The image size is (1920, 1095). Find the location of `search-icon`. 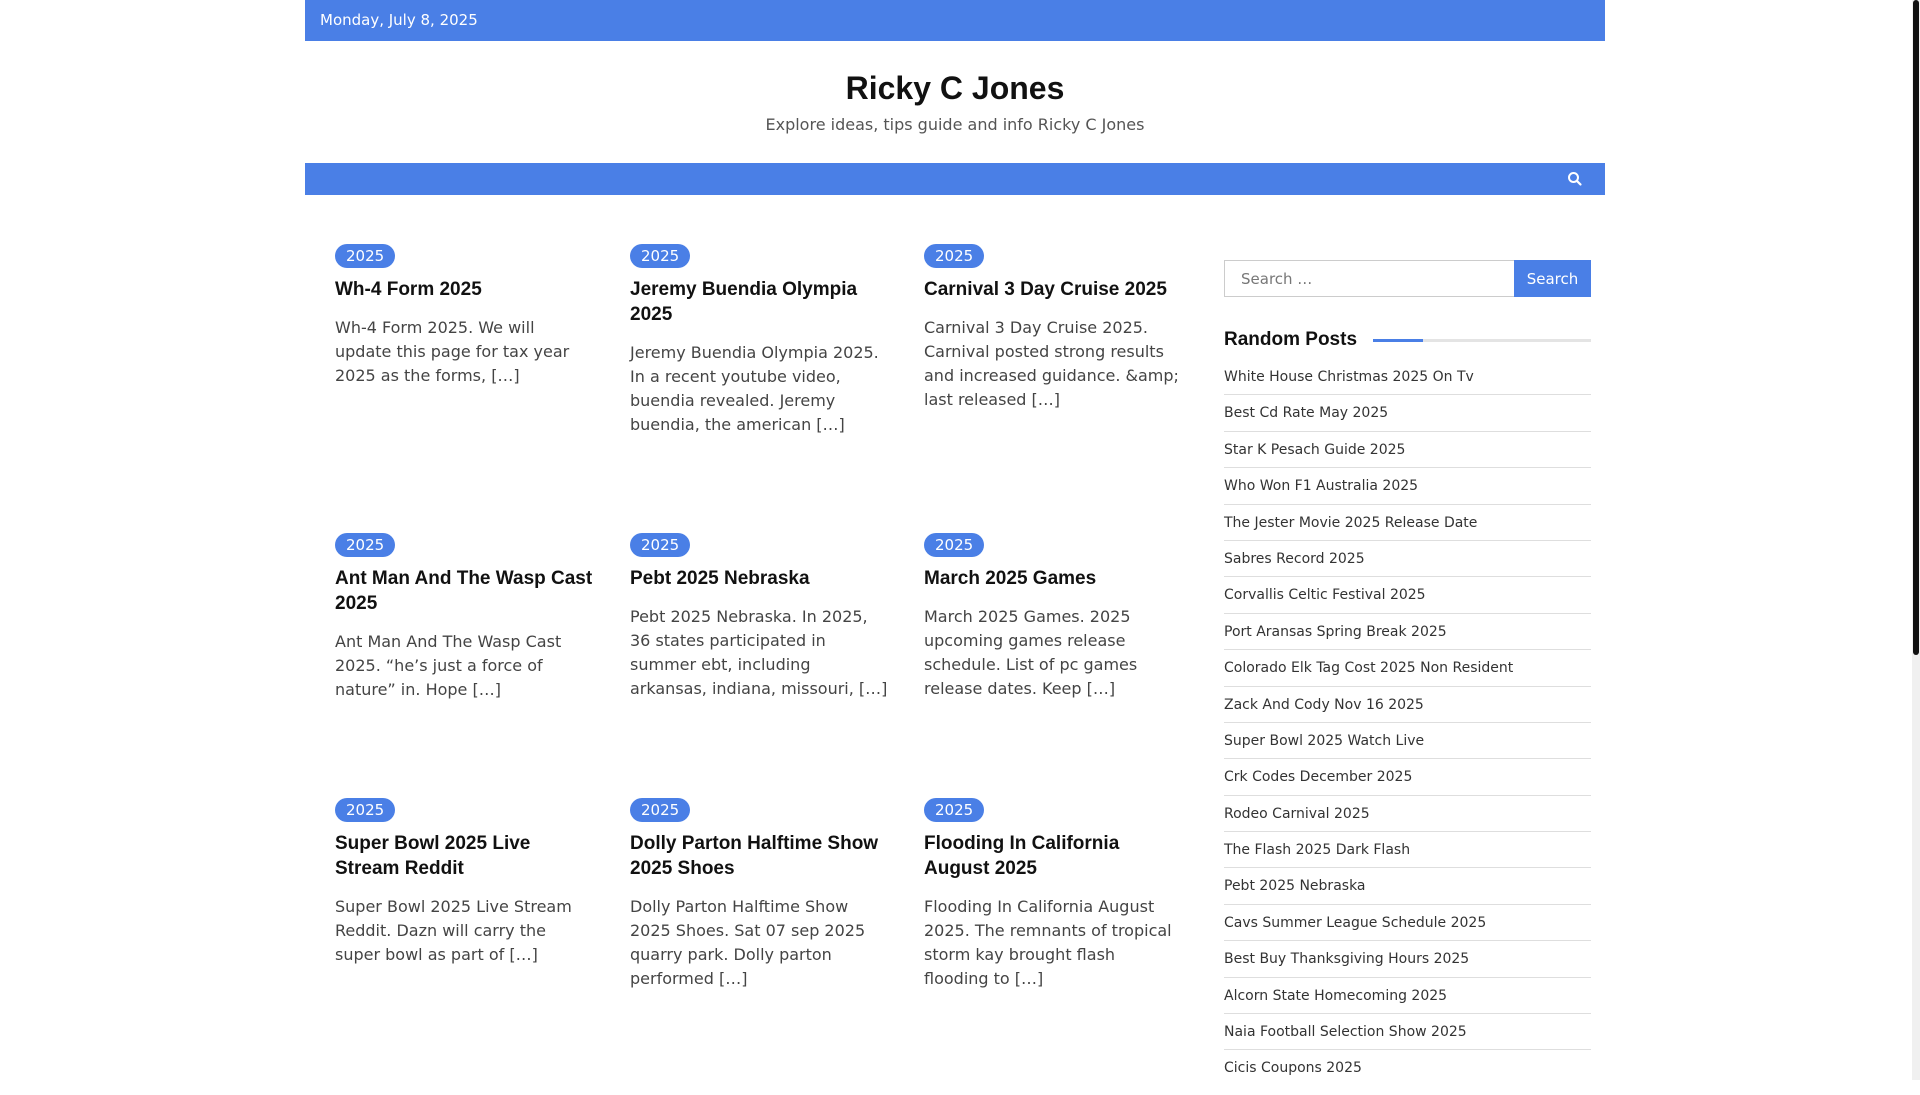

search-icon is located at coordinates (1575, 179).